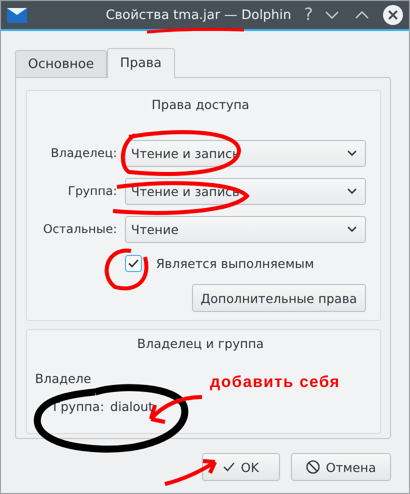  I want to click on window-title: Свойства tma.jar — Dolphin, so click(198, 15).